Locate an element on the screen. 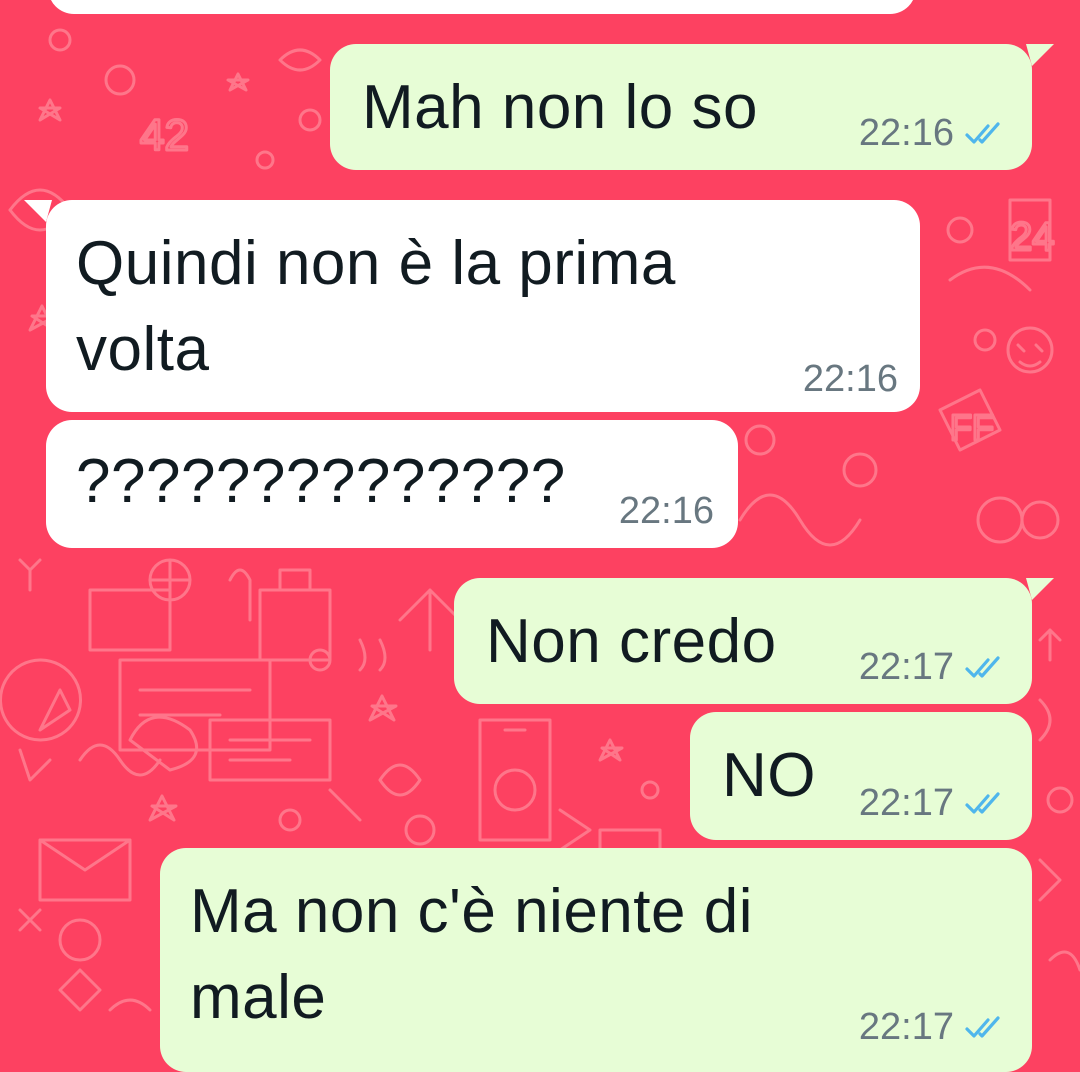  message-text: ?????????????? is located at coordinates (321, 481).